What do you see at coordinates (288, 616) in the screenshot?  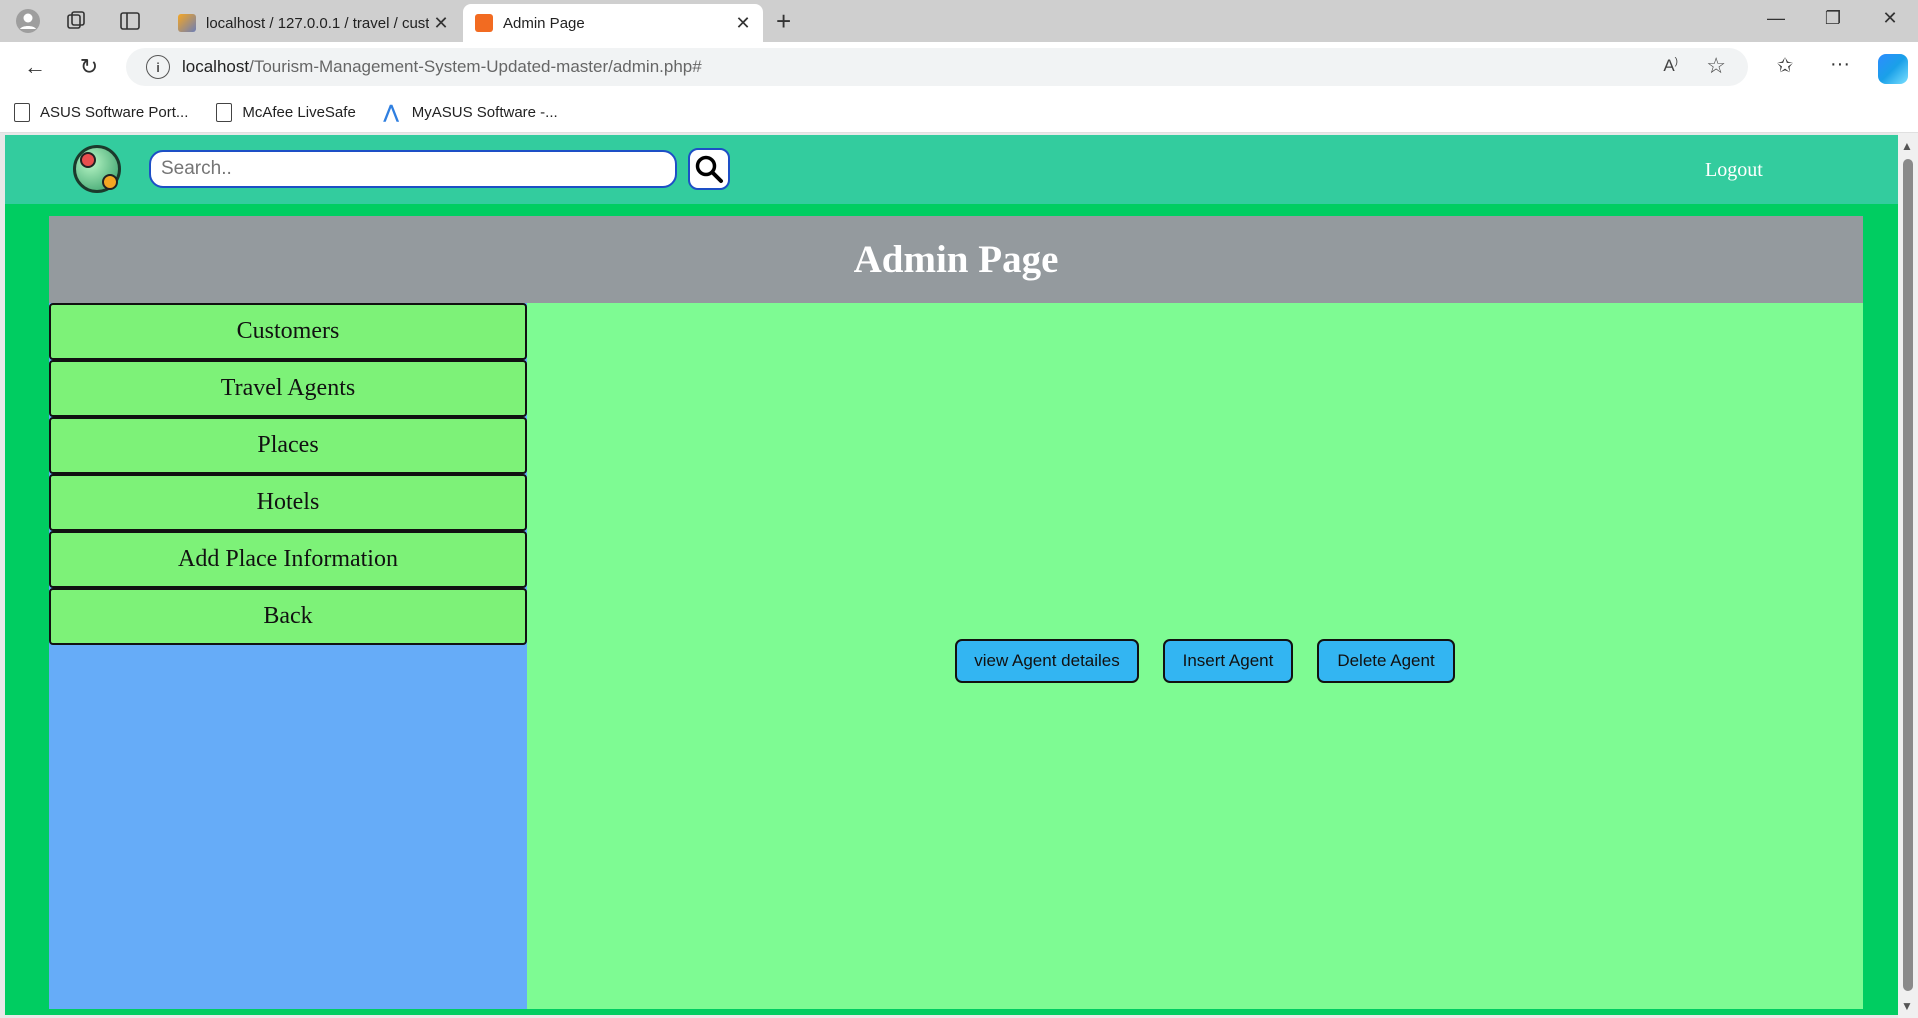 I see `sidebar-button-back: Back` at bounding box center [288, 616].